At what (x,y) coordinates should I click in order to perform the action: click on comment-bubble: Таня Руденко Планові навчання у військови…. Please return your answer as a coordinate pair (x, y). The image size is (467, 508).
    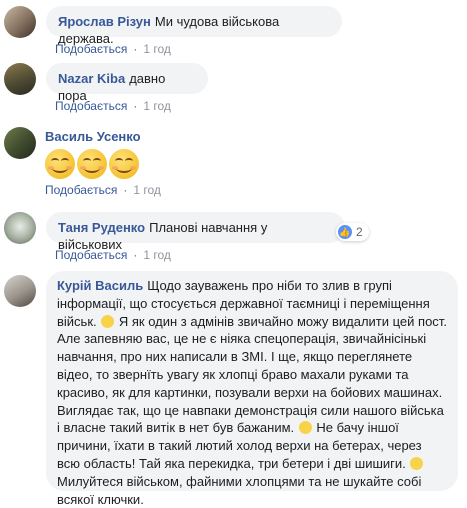
    Looking at the image, I should click on (195, 232).